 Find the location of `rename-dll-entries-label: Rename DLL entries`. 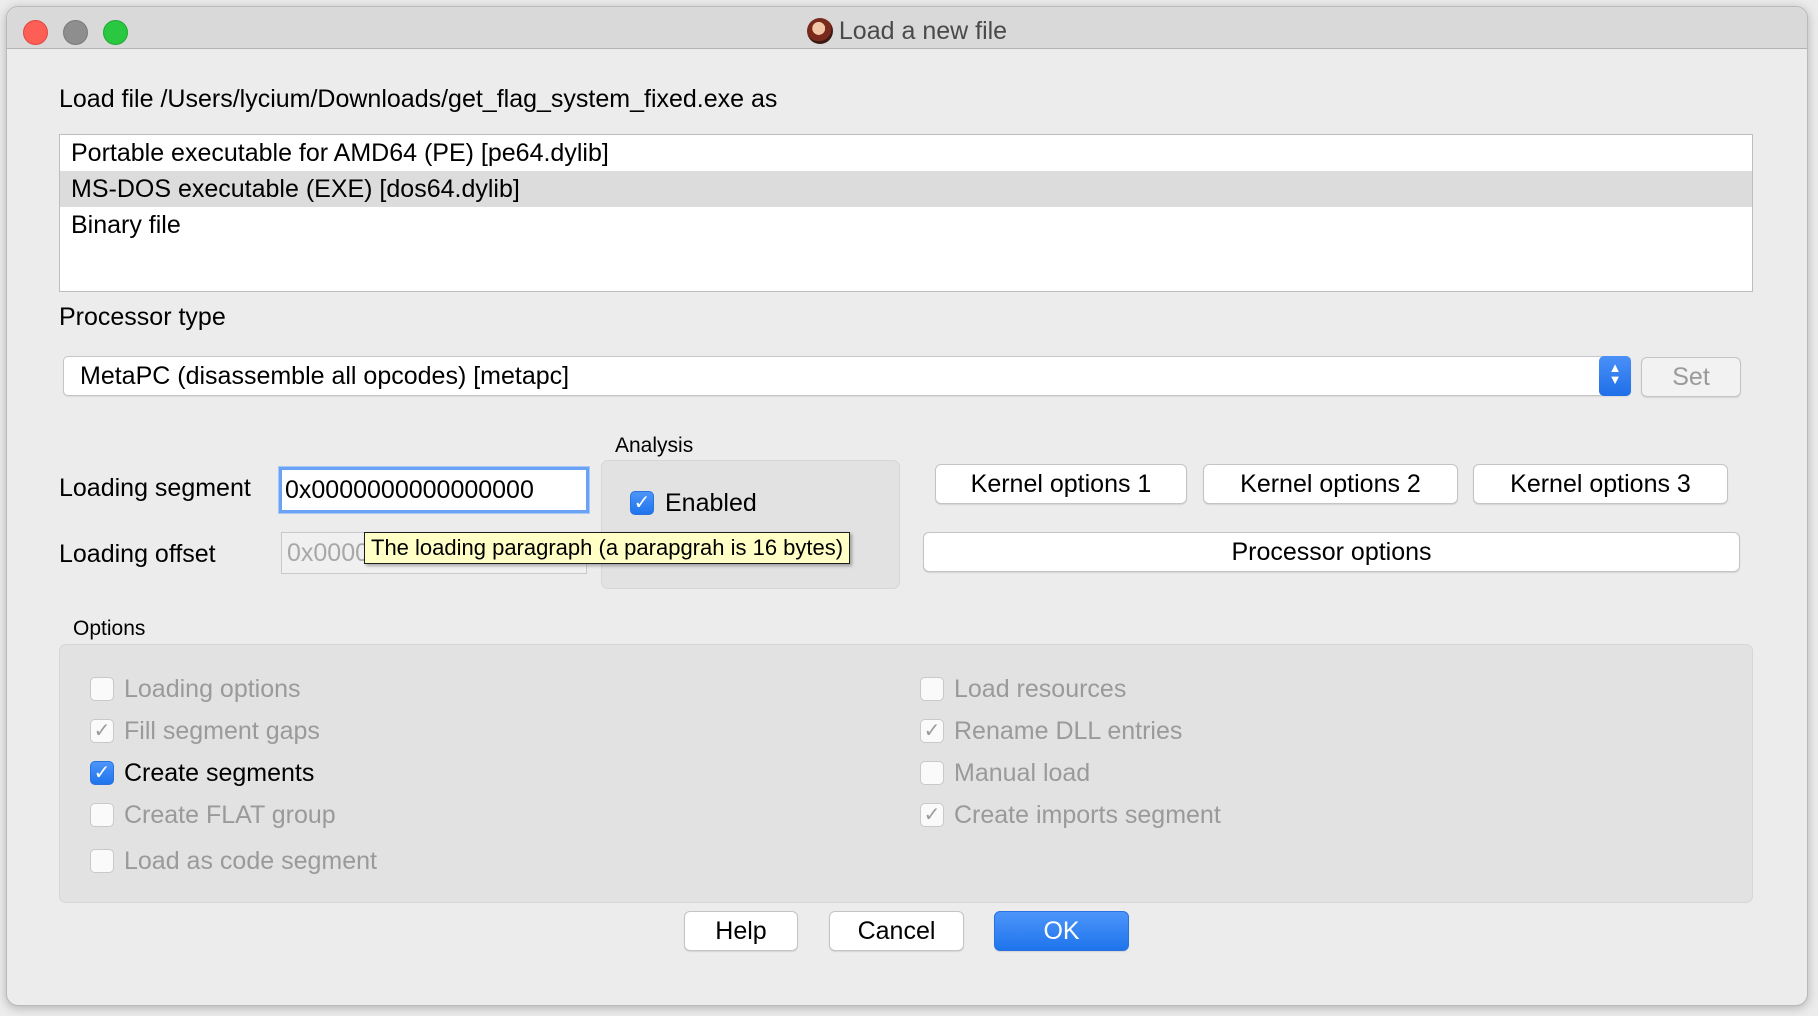

rename-dll-entries-label: Rename DLL entries is located at coordinates (1068, 731).